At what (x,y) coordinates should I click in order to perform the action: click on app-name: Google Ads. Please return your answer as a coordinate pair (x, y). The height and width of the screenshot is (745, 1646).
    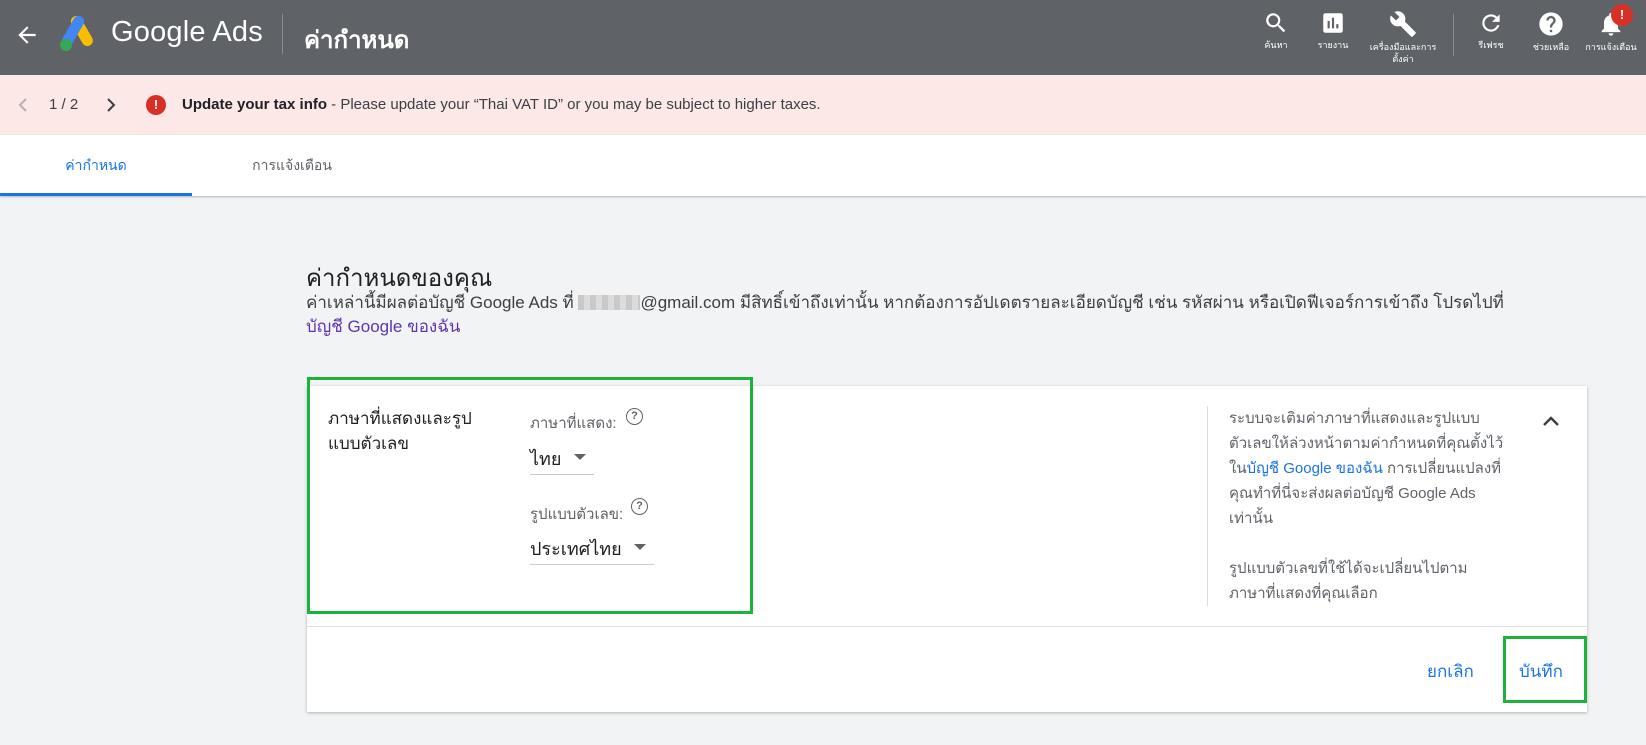
    Looking at the image, I should click on (187, 32).